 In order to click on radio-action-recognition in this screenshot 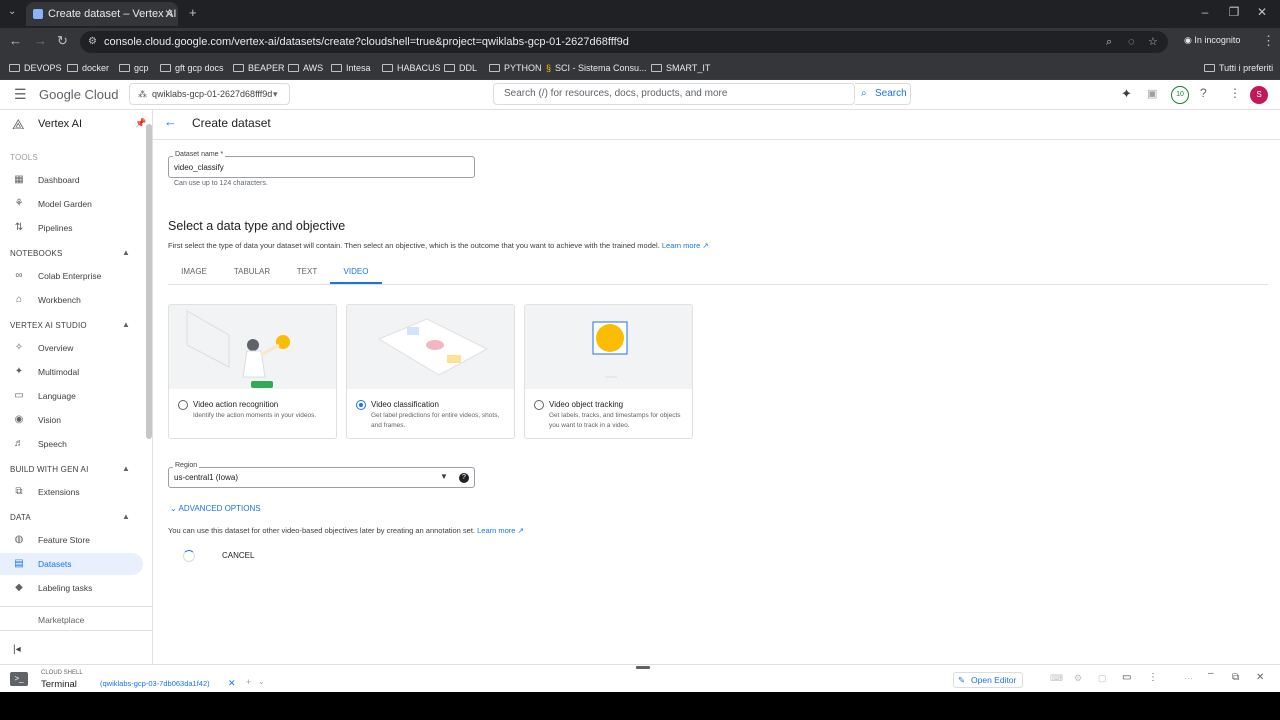, I will do `click(183, 405)`.